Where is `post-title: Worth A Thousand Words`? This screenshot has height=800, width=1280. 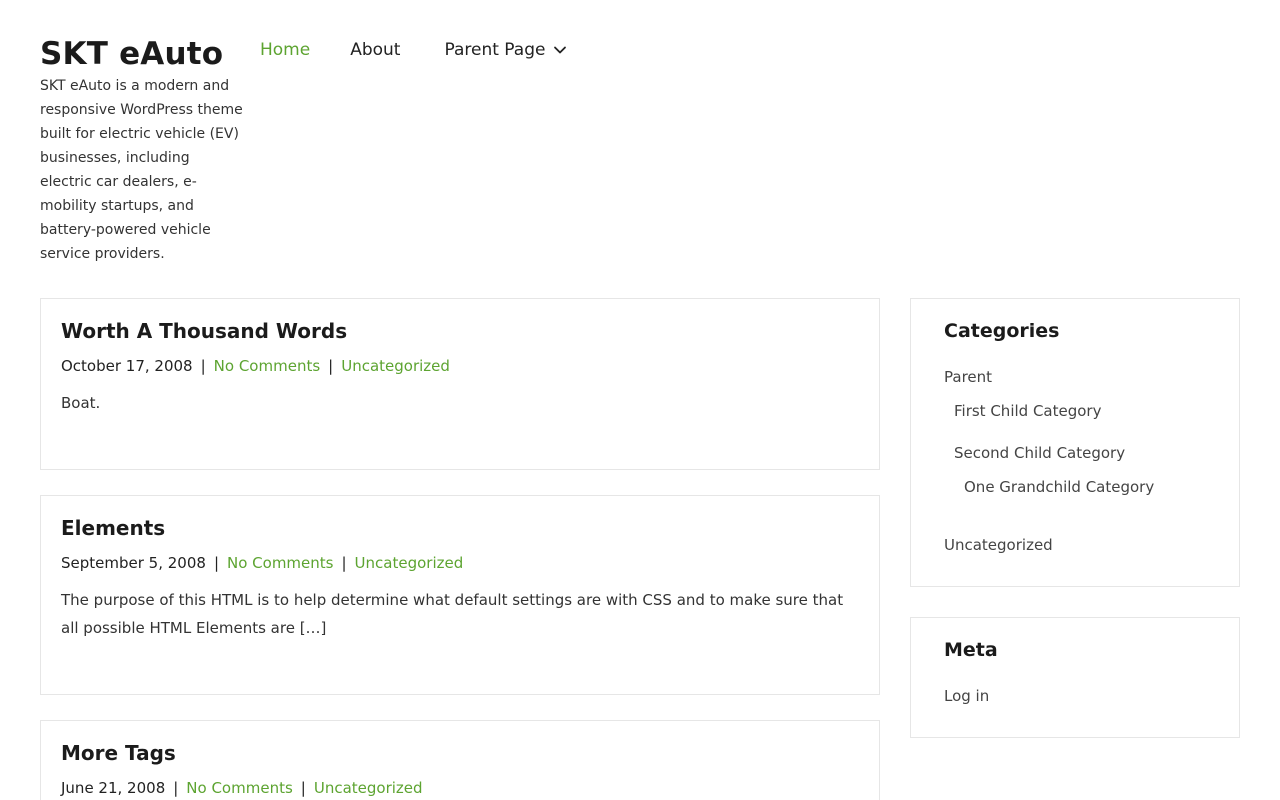 post-title: Worth A Thousand Words is located at coordinates (460, 331).